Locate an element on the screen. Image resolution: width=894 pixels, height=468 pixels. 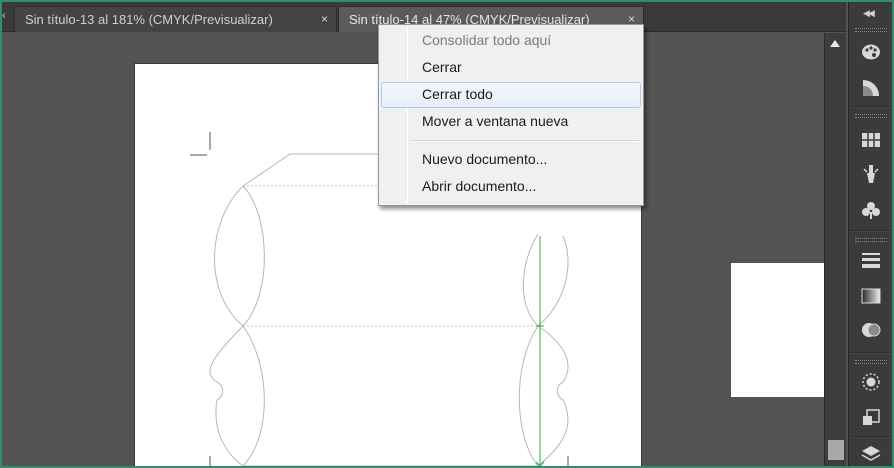
transparency-icon is located at coordinates (871, 330).